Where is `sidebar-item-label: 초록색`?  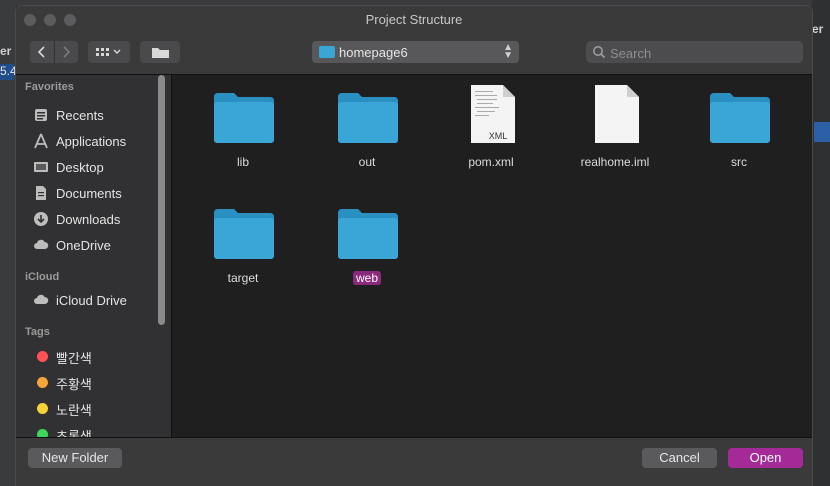 sidebar-item-label: 초록색 is located at coordinates (74, 433).